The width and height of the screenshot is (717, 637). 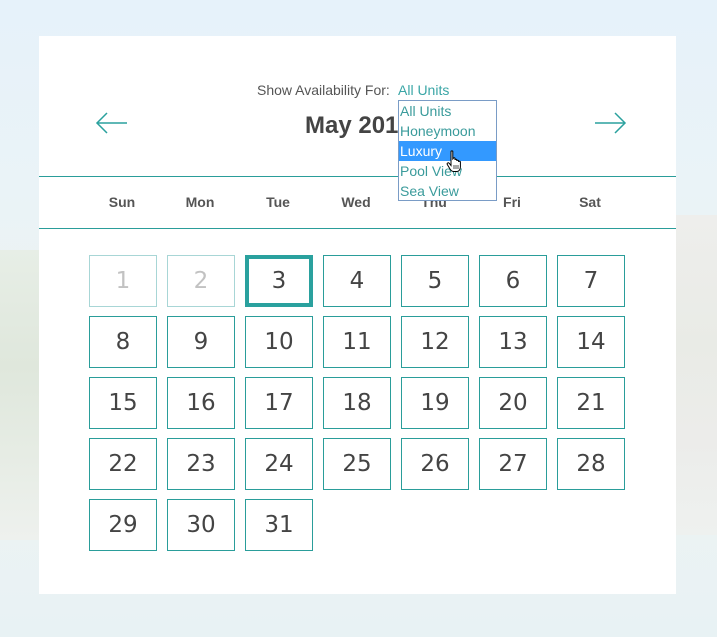 I want to click on next-month-button, so click(x=610, y=123).